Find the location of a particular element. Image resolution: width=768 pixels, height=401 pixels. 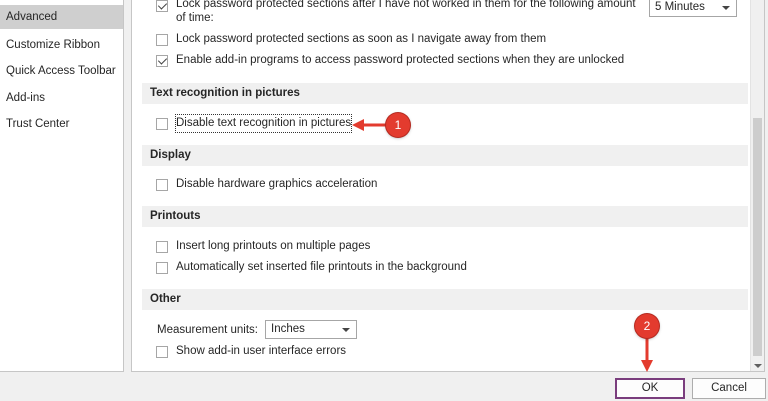

measurement-units-dropdown: Inches is located at coordinates (311, 329).